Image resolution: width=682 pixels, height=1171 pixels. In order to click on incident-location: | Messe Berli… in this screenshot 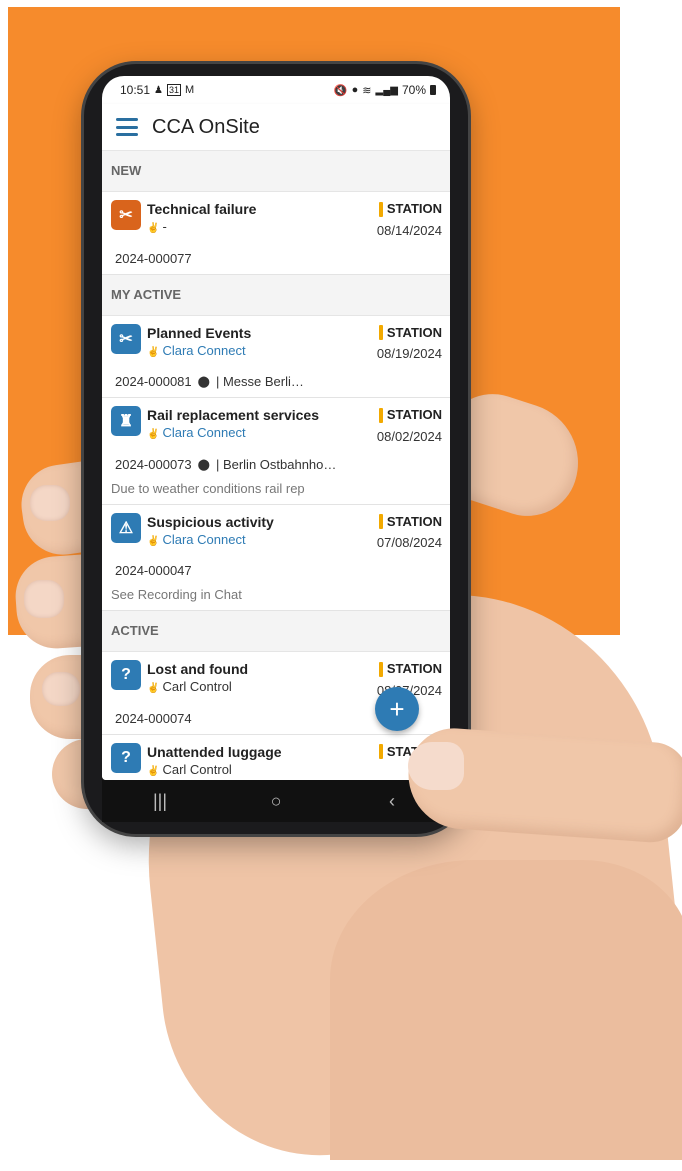, I will do `click(259, 381)`.